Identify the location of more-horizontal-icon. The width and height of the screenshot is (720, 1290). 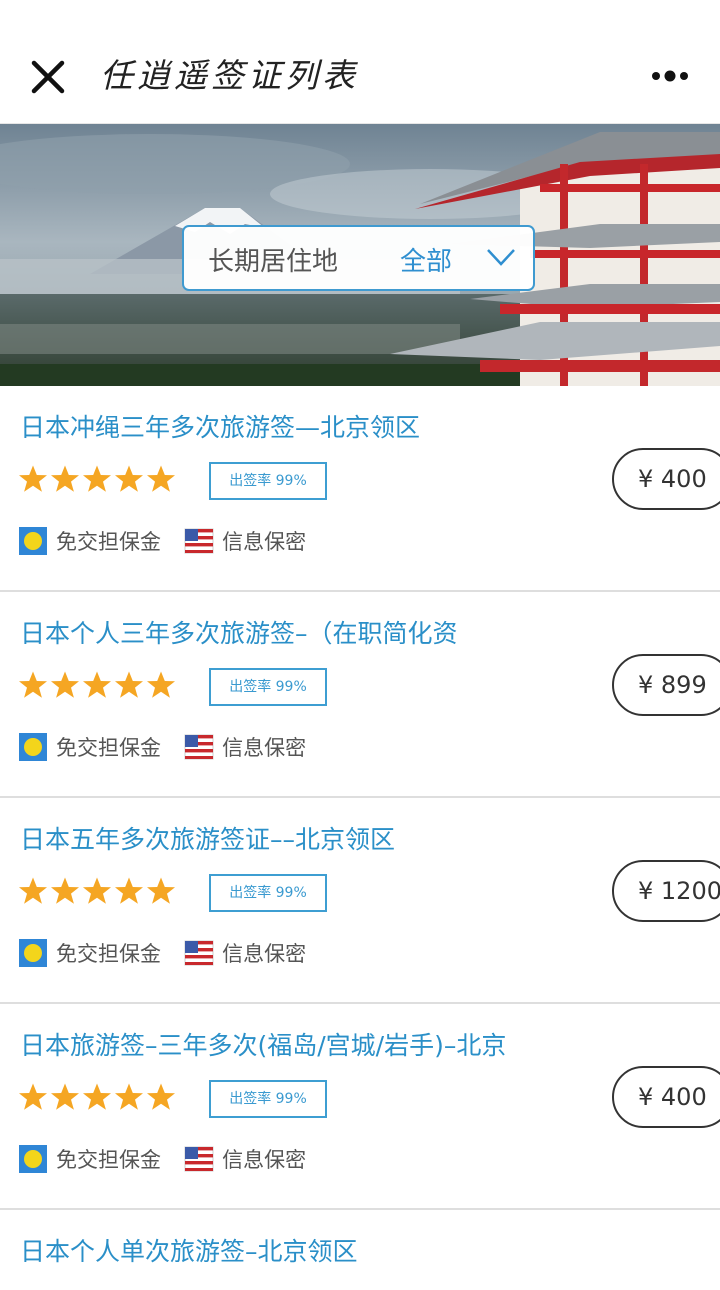
(670, 76).